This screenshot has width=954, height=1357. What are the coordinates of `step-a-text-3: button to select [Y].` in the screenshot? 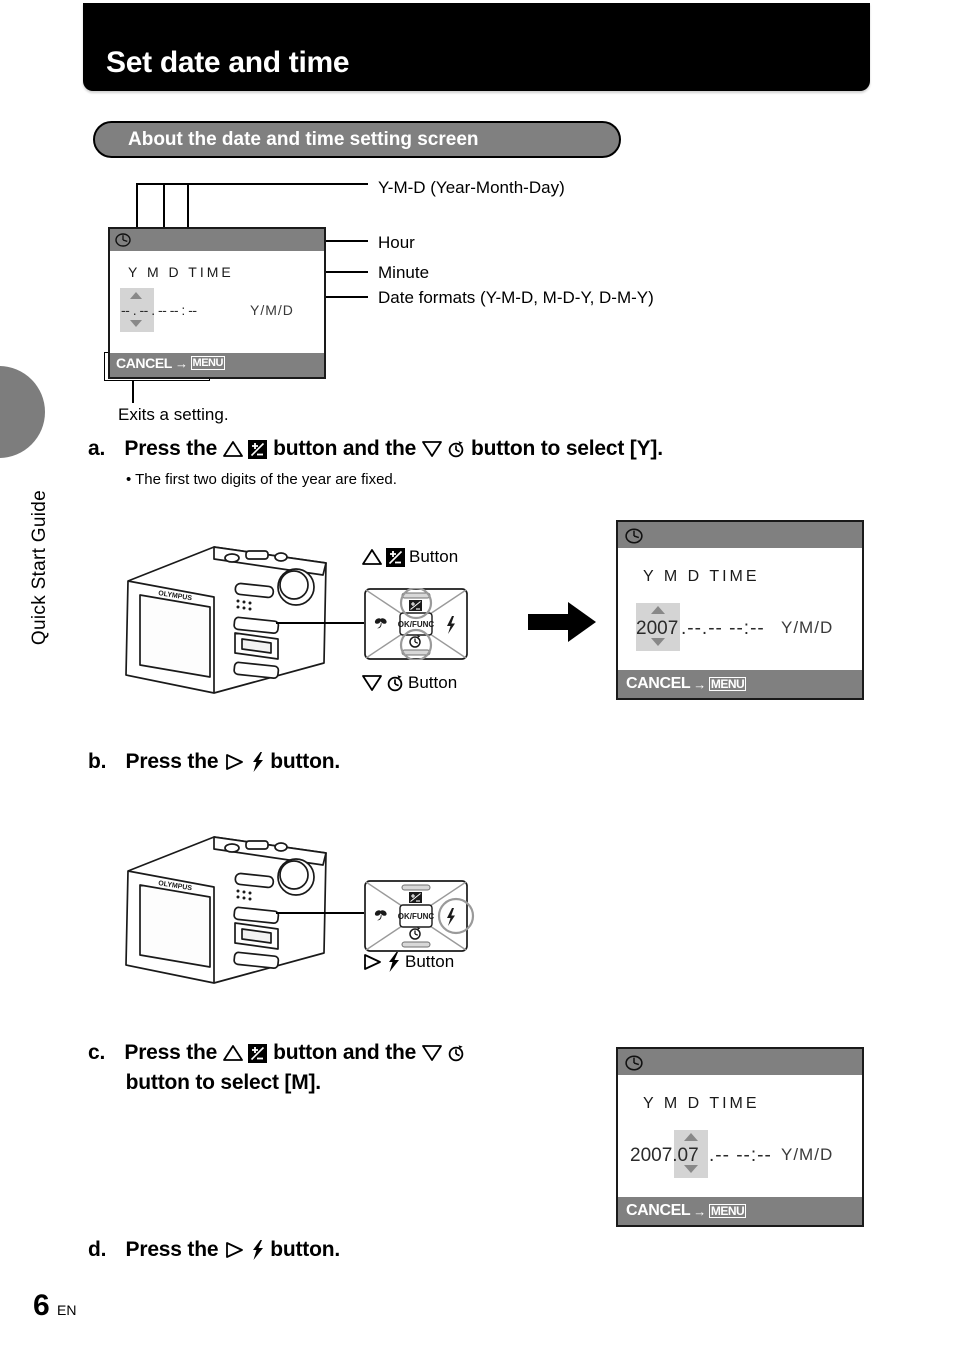 It's located at (567, 448).